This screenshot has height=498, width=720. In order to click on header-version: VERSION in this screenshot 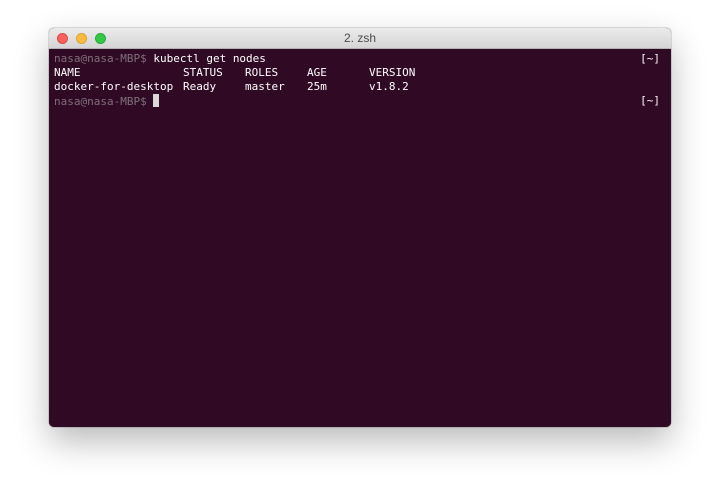, I will do `click(392, 72)`.